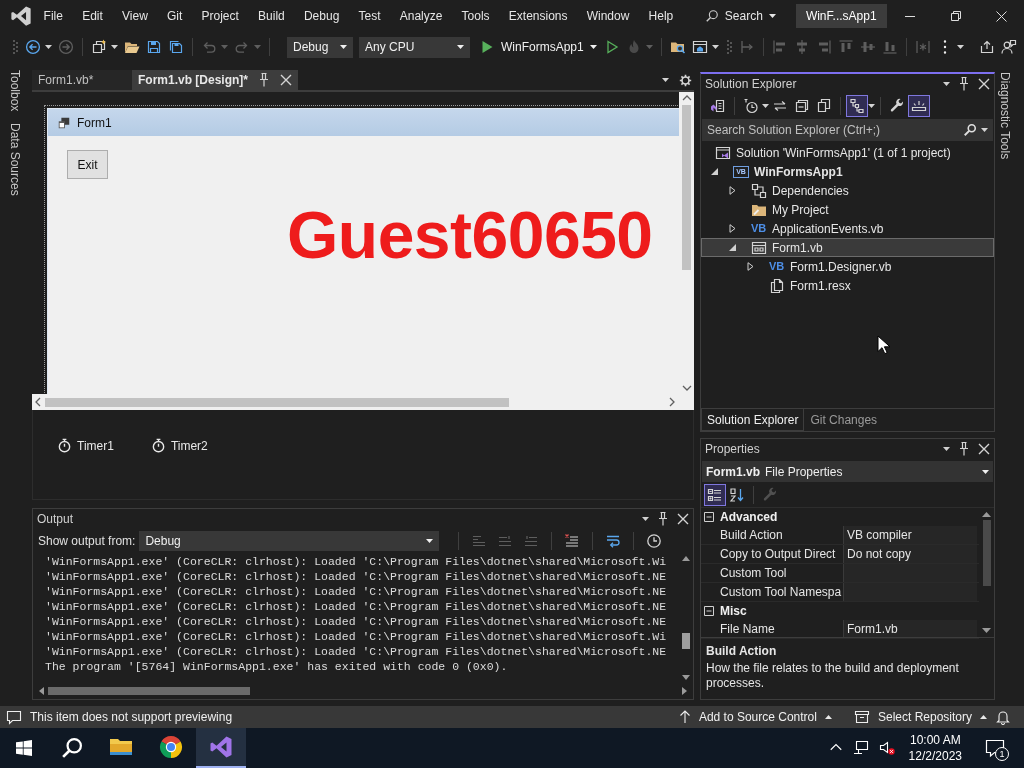 The height and width of the screenshot is (768, 1024). I want to click on expanded-arrow-icon, so click(732, 247).